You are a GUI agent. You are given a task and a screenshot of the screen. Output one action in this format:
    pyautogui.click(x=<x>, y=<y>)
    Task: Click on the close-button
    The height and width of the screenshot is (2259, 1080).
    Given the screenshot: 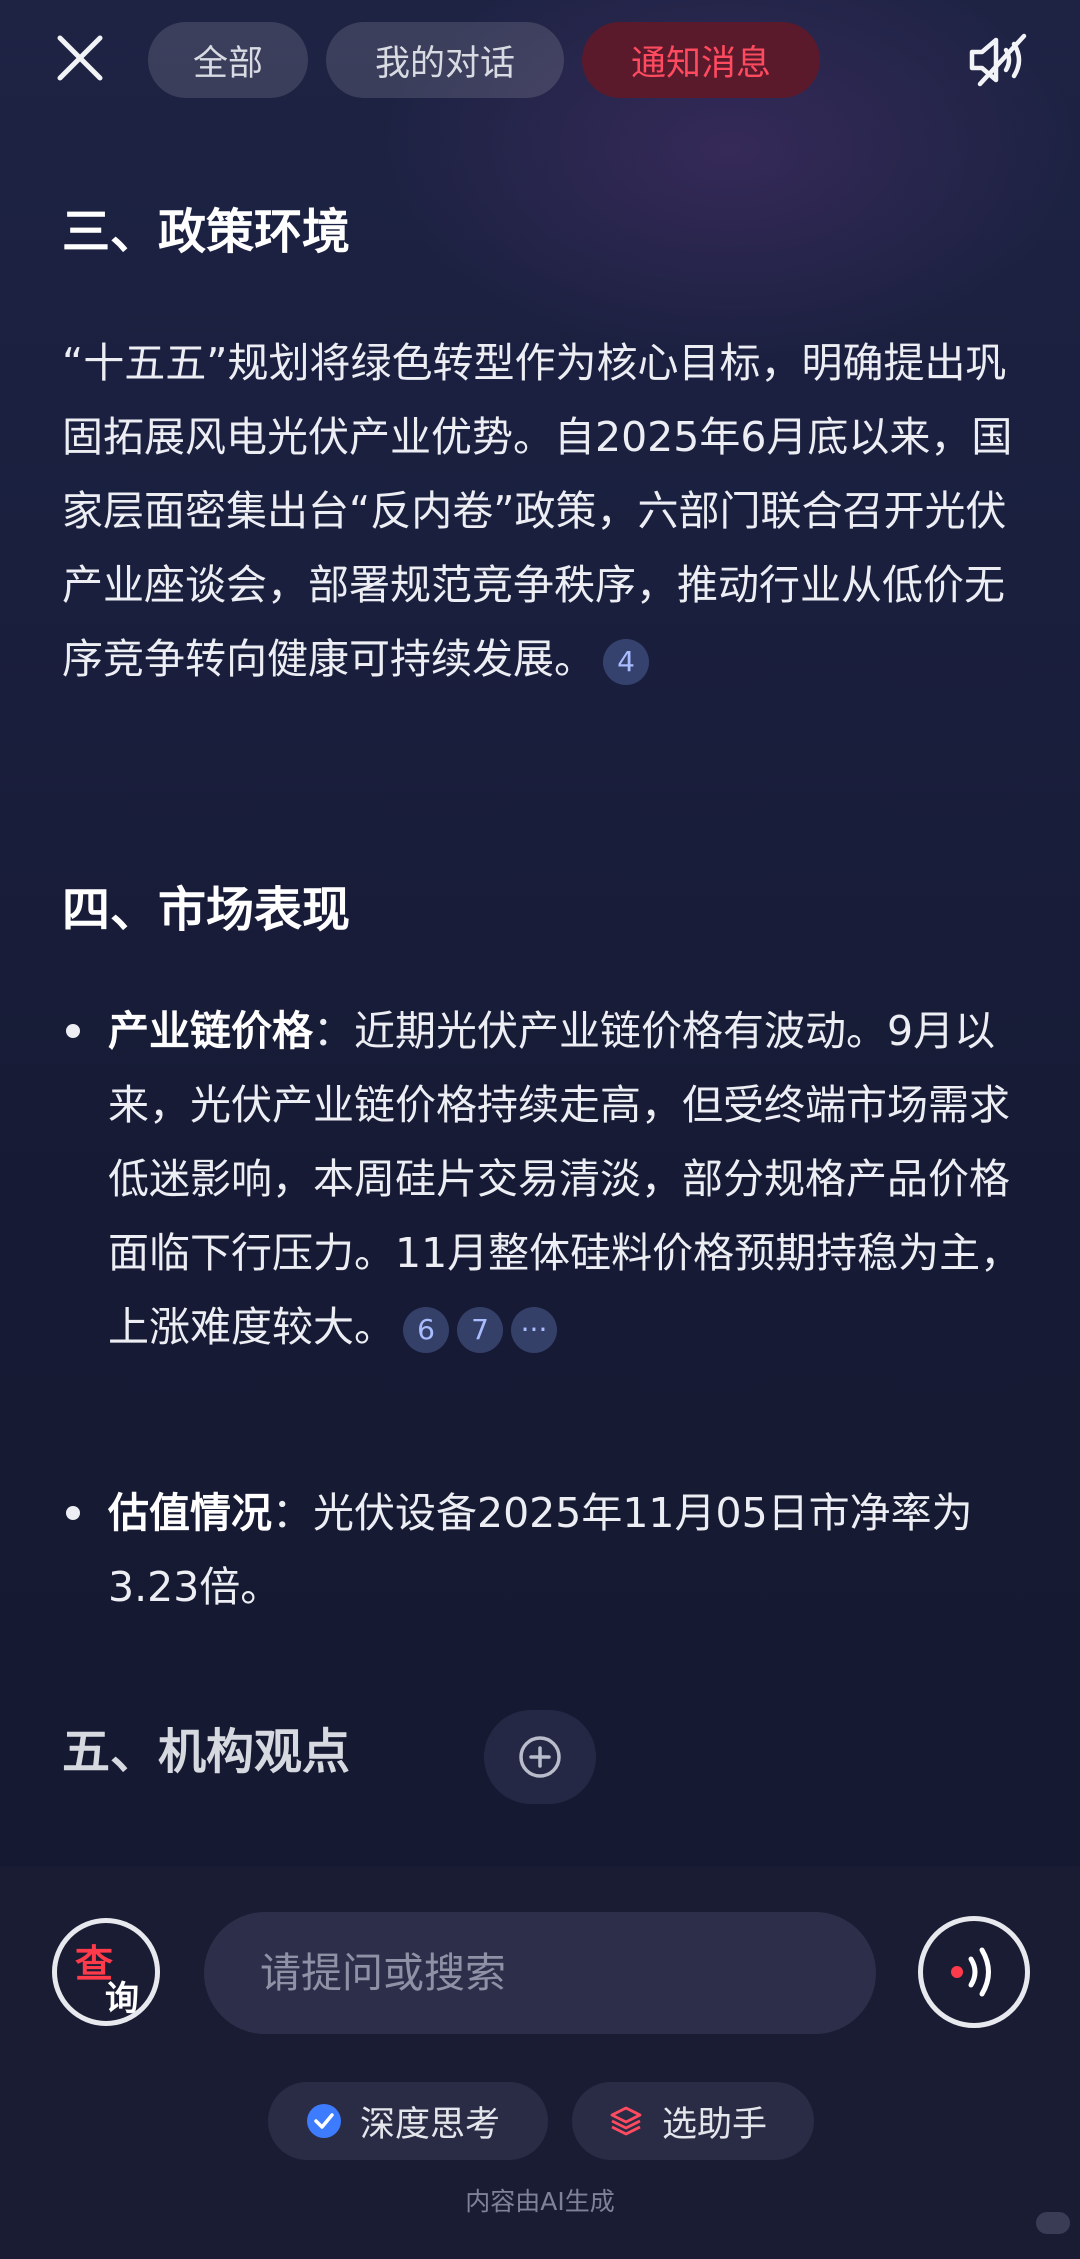 What is the action you would take?
    pyautogui.click(x=80, y=58)
    